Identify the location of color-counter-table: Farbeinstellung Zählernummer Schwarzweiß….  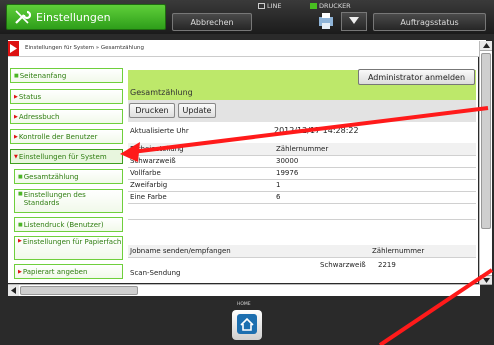
(302, 173).